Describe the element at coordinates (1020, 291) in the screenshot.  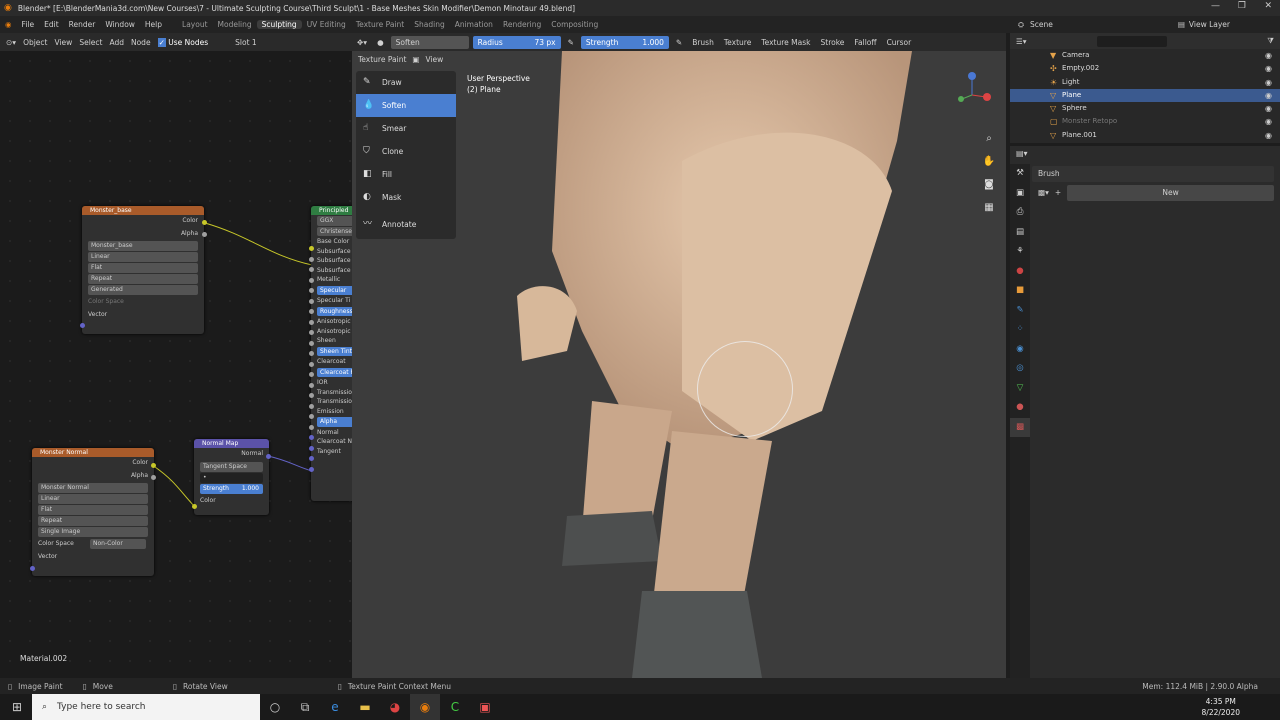
I see `object-icon: ■` at that location.